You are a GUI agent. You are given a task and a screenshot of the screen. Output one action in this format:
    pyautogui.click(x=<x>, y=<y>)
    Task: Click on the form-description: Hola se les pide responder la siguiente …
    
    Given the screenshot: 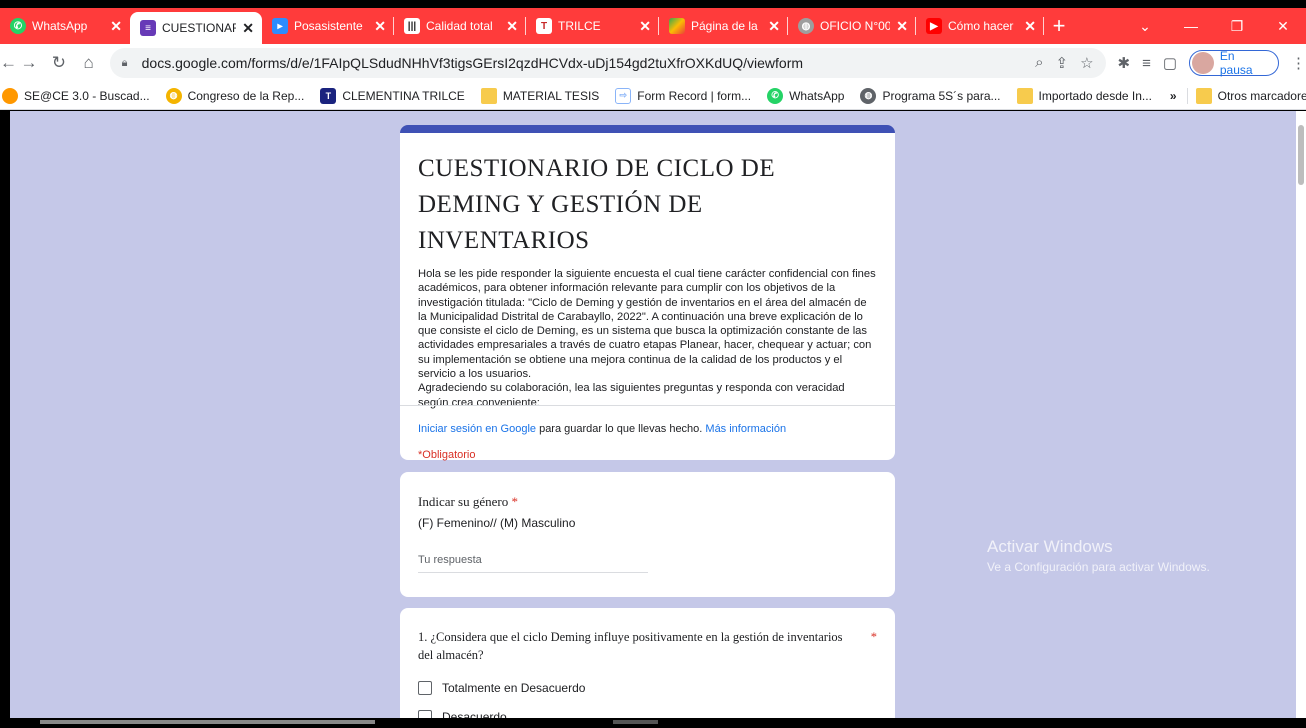 What is the action you would take?
    pyautogui.click(x=647, y=338)
    